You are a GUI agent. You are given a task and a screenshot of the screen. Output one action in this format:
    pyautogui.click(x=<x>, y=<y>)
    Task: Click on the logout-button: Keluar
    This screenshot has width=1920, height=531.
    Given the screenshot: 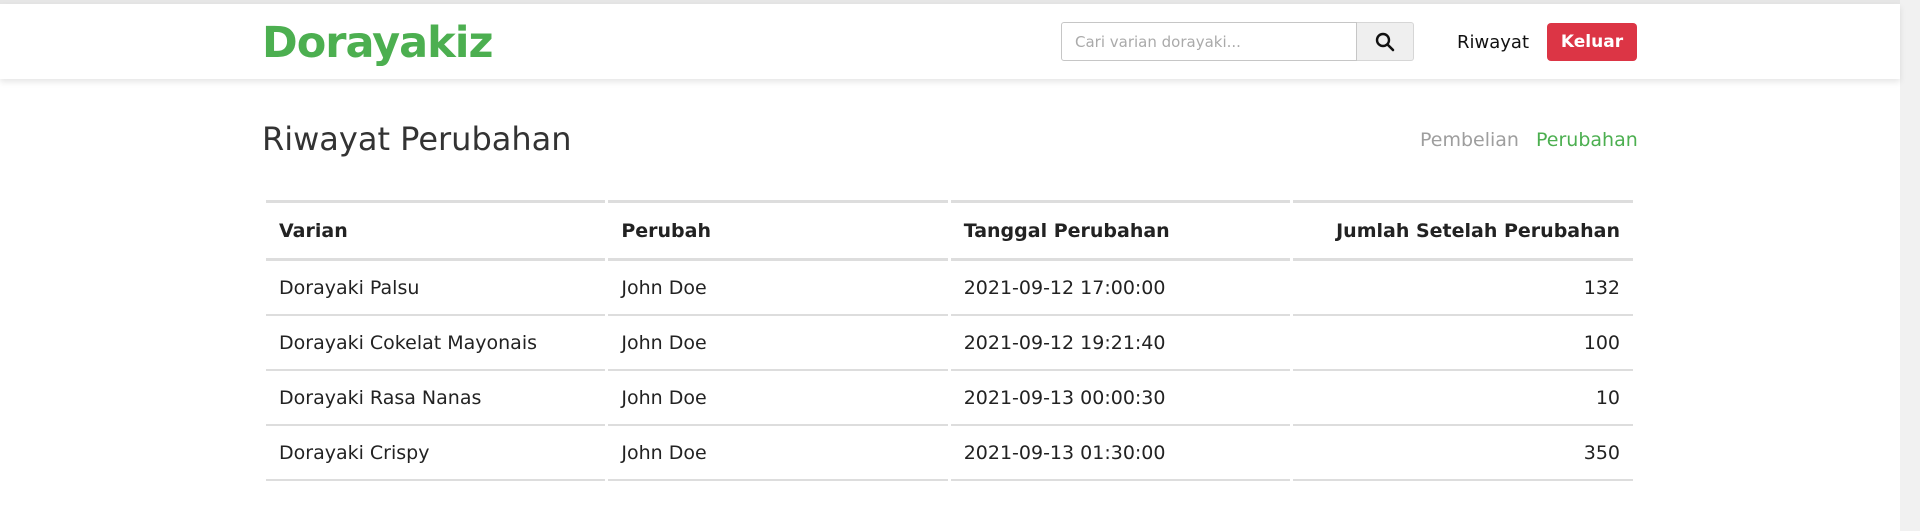 What is the action you would take?
    pyautogui.click(x=1592, y=42)
    